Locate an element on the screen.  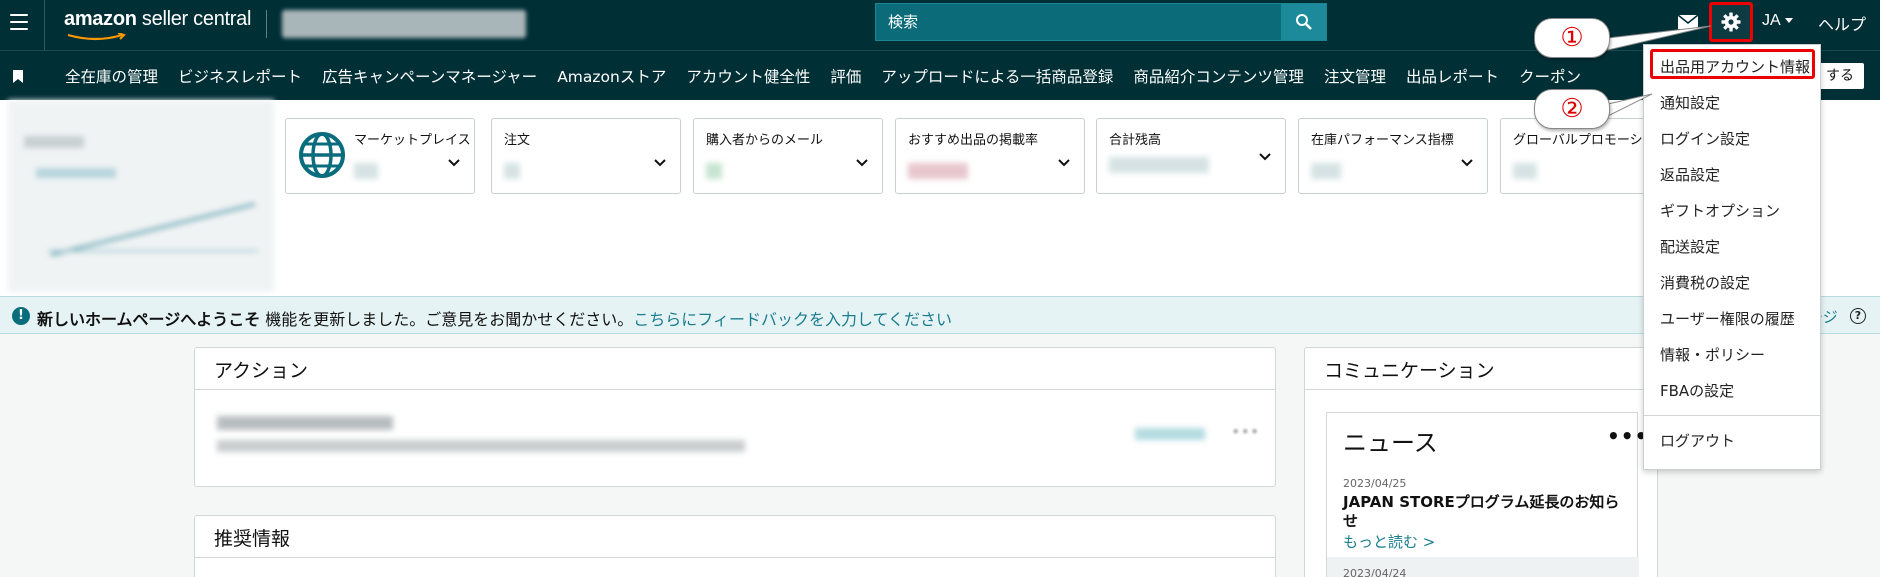
amazon-smile-icon is located at coordinates (96, 37).